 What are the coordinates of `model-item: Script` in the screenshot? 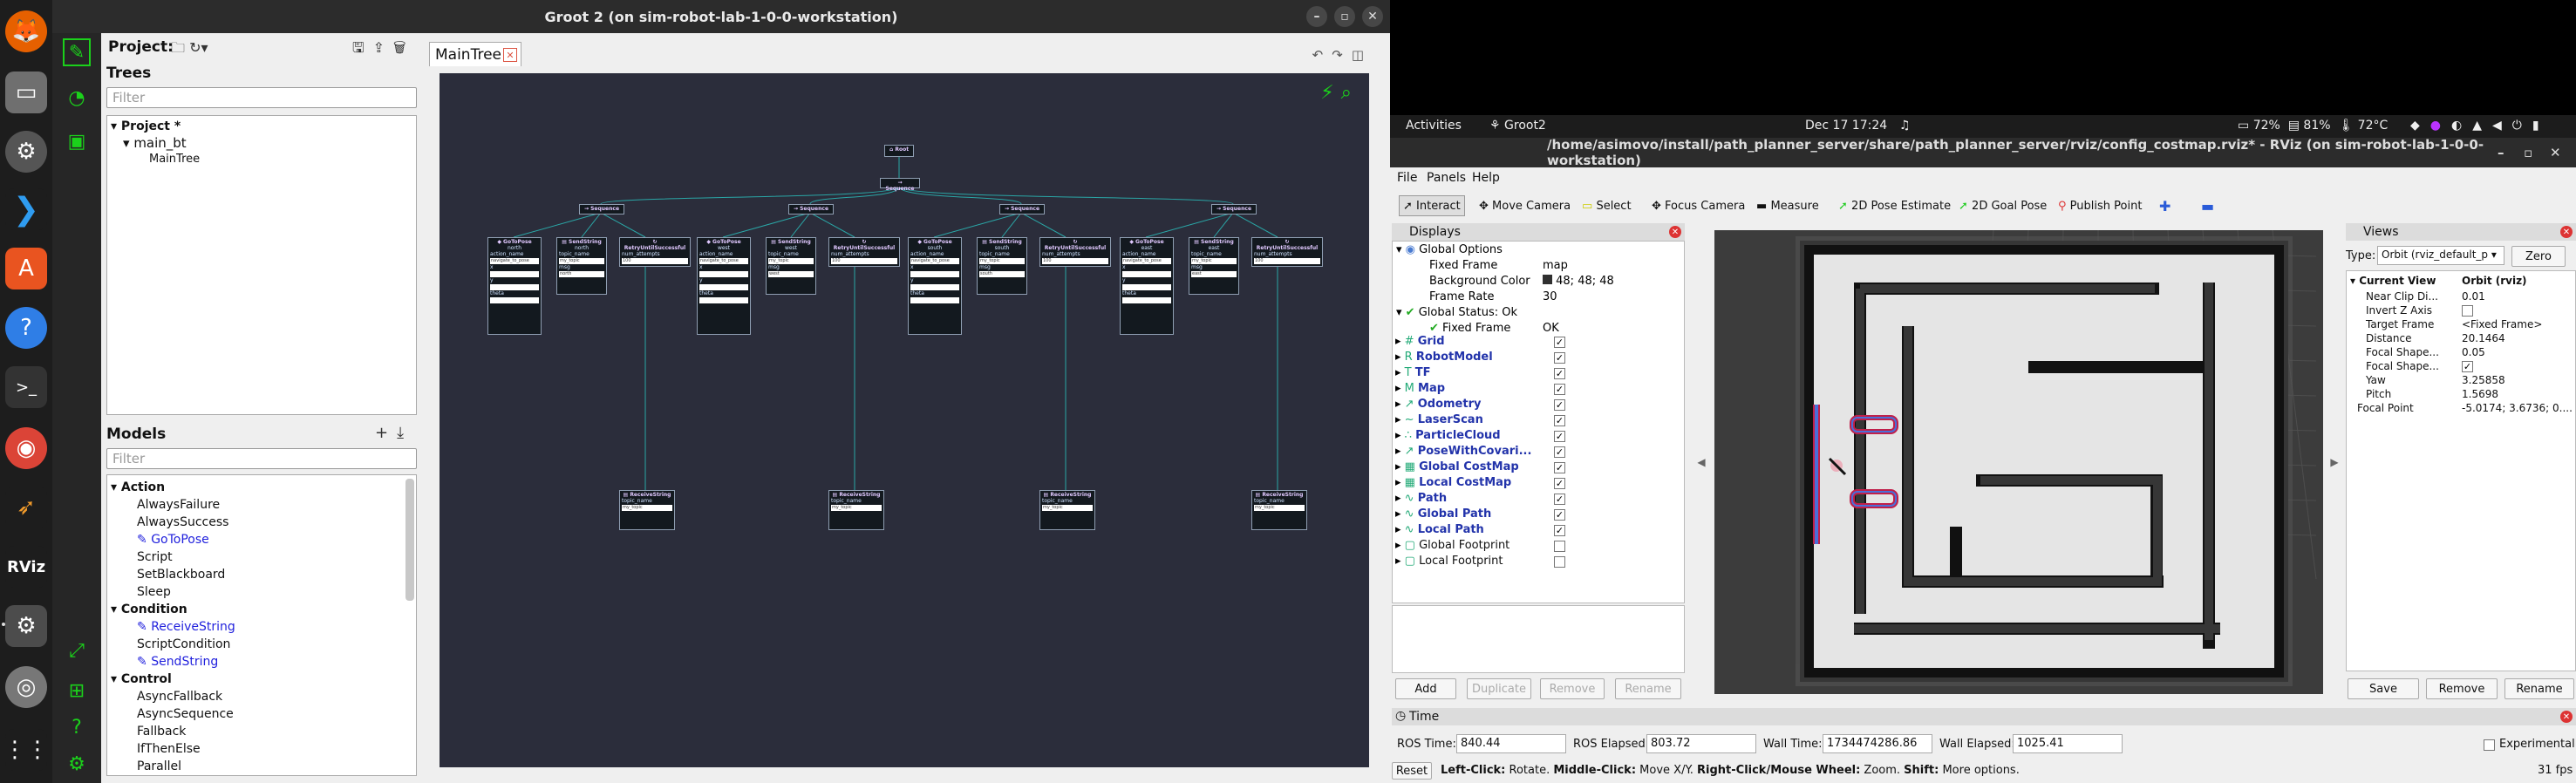 It's located at (155, 557).